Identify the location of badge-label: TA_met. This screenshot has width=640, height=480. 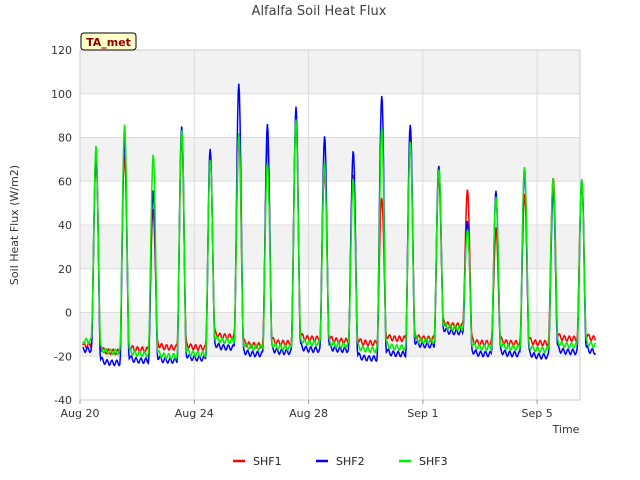
(108, 42).